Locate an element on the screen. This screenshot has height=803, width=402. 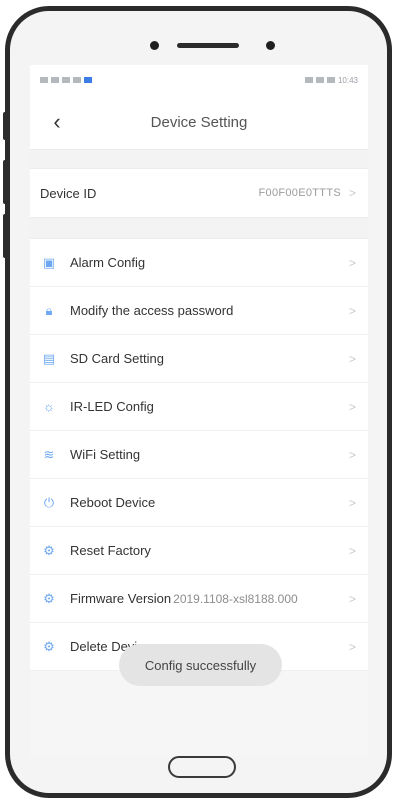
toast-message: Config successfully is located at coordinates (200, 665).